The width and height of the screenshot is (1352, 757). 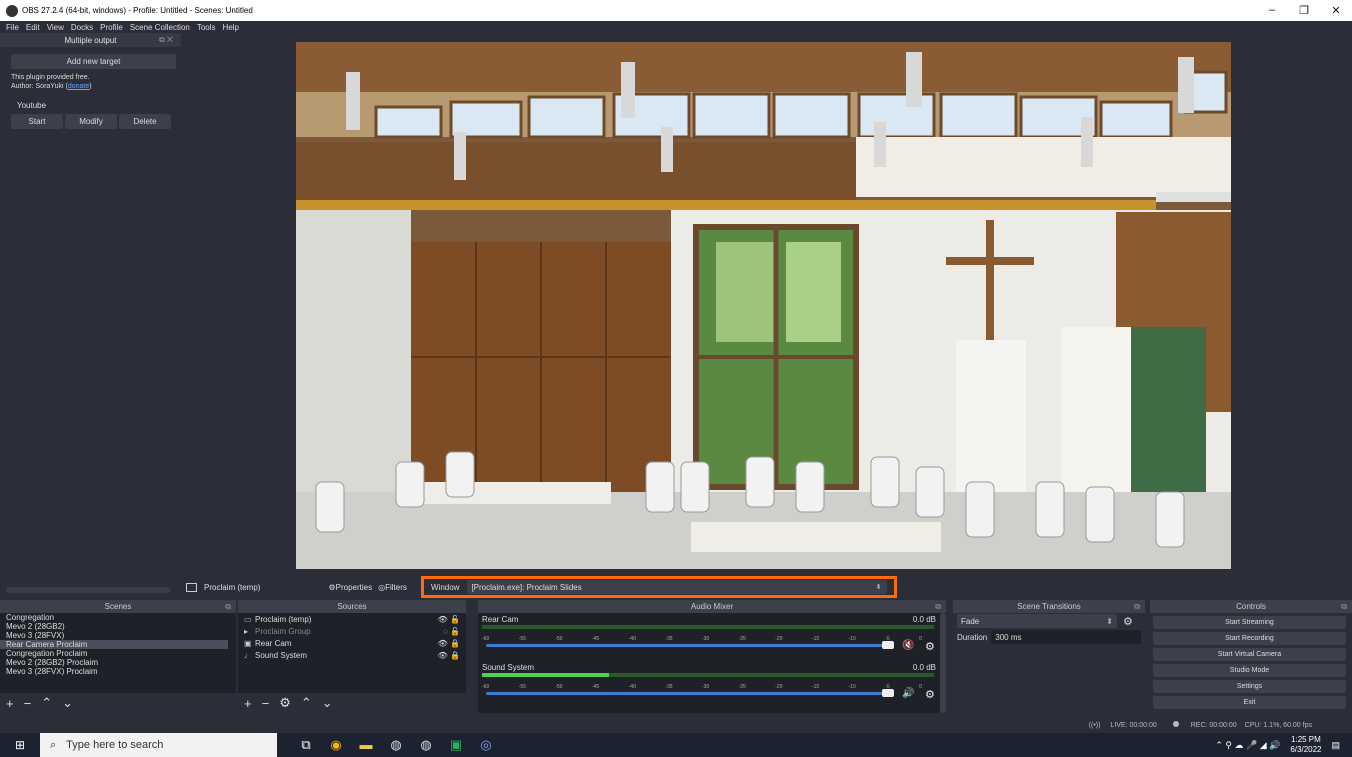 What do you see at coordinates (114, 644) in the screenshot?
I see `scene-item-selected: Rear Camera Proclaim` at bounding box center [114, 644].